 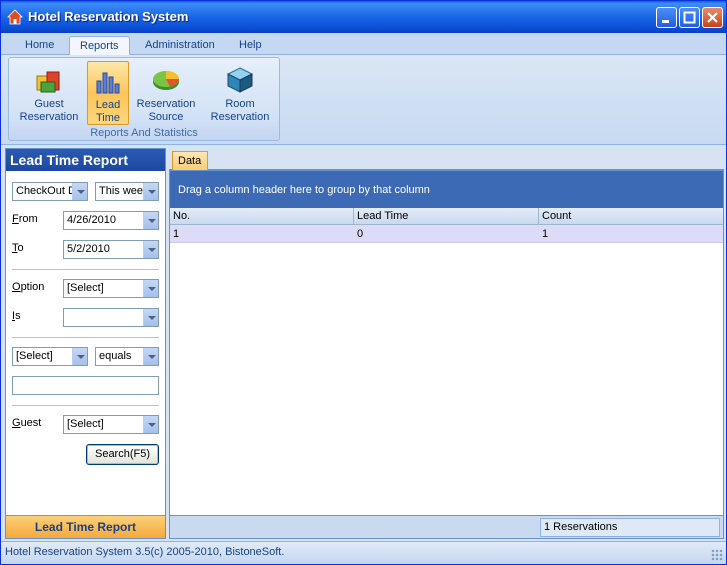 What do you see at coordinates (15, 17) in the screenshot?
I see `home-icon` at bounding box center [15, 17].